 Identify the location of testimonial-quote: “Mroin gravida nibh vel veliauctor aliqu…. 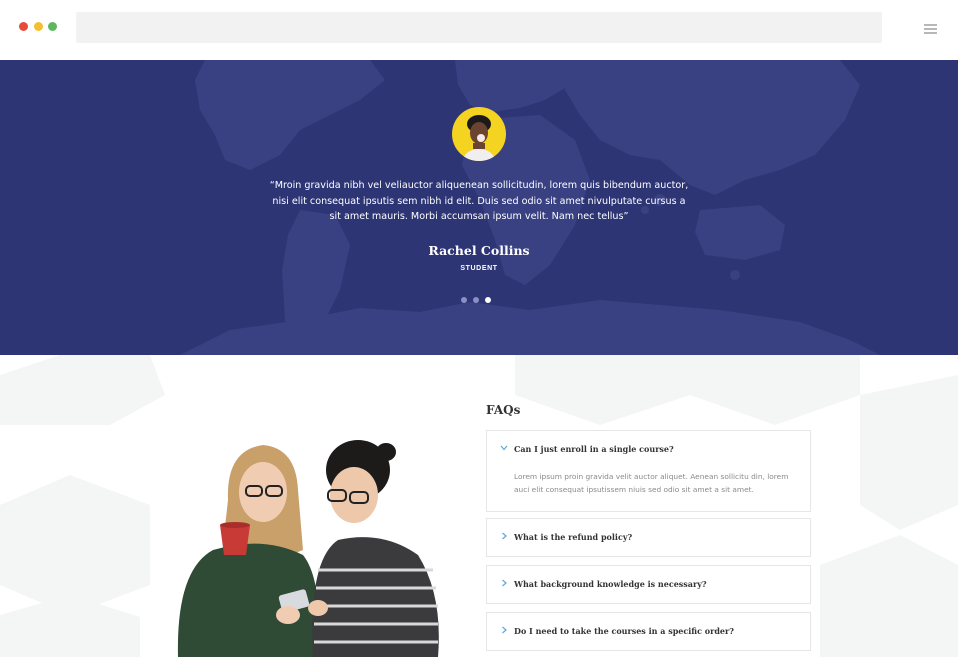
(479, 201).